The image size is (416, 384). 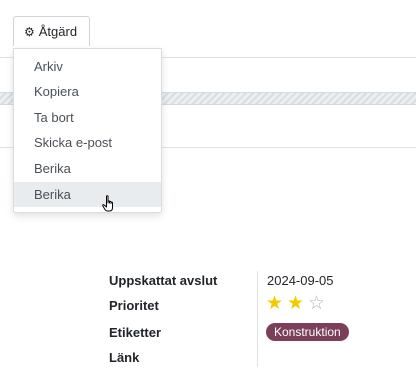 What do you see at coordinates (257, 319) in the screenshot?
I see `field-divider` at bounding box center [257, 319].